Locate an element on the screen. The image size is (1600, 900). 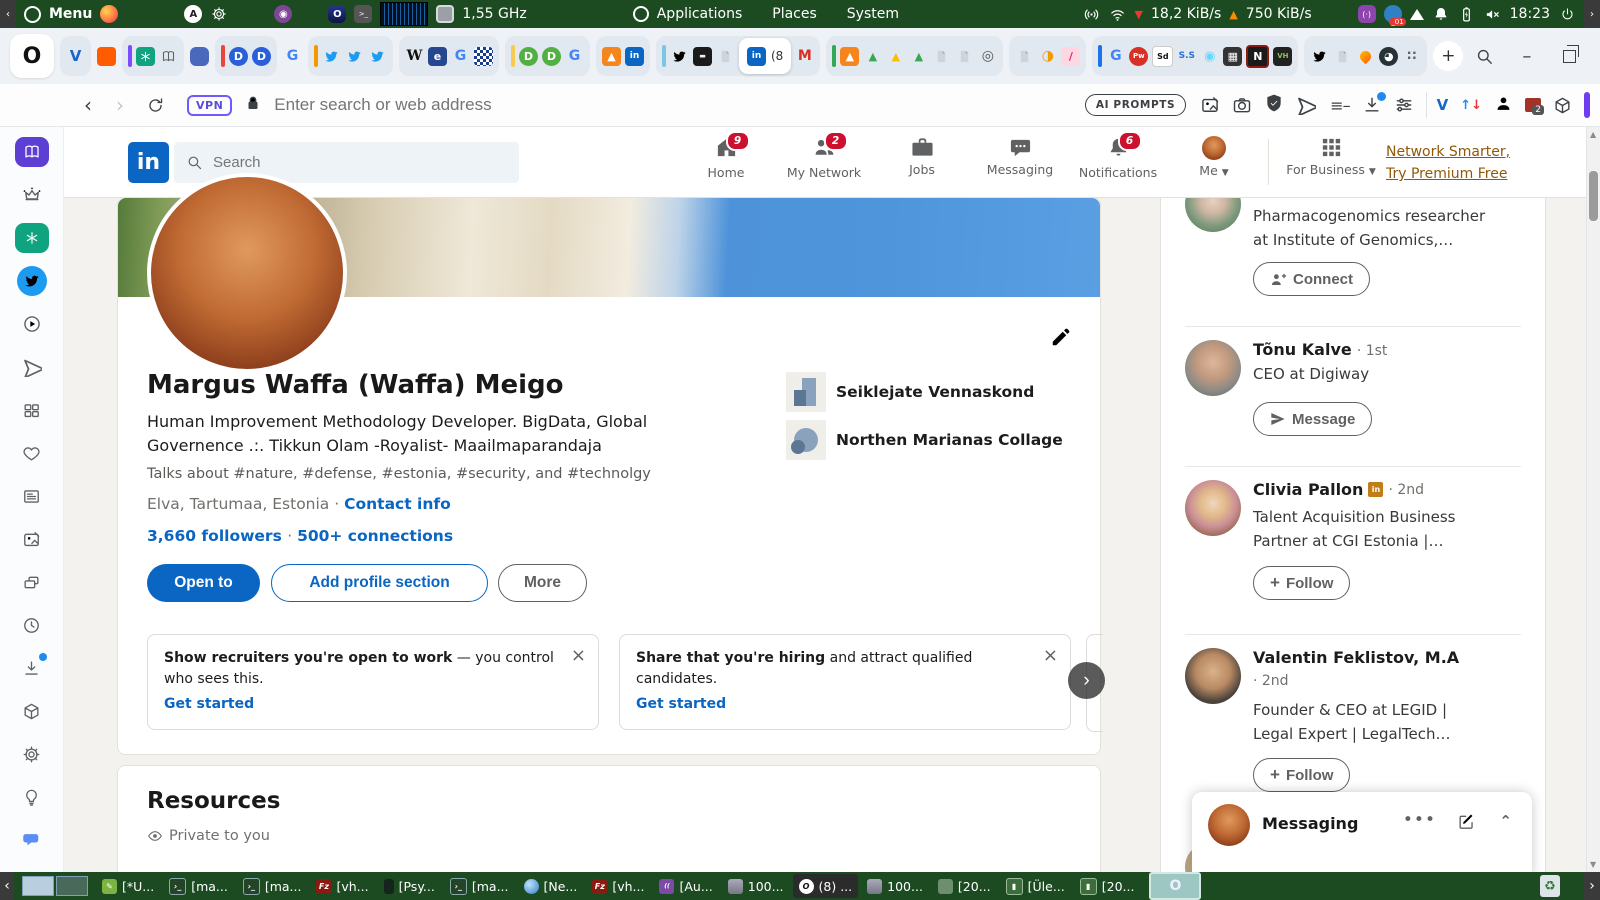
send-to-device-icon is located at coordinates (1306, 105).